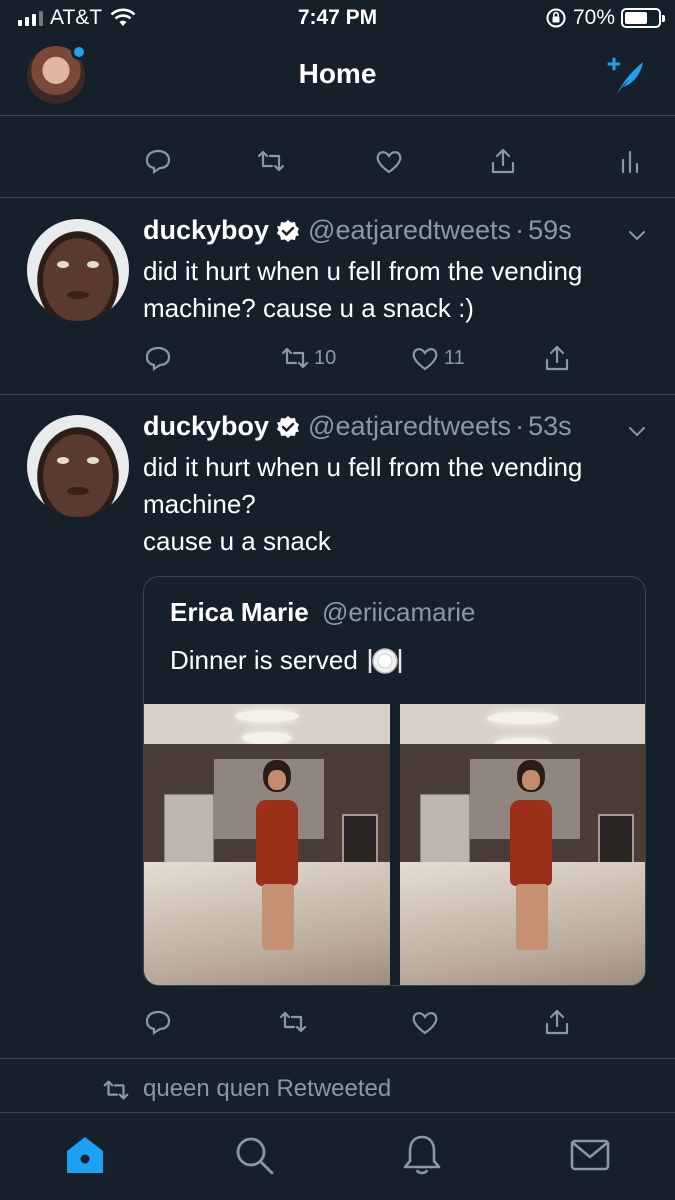 Image resolution: width=675 pixels, height=1200 pixels. Describe the element at coordinates (337, 1156) in the screenshot. I see `bottom-tab-bar` at that location.